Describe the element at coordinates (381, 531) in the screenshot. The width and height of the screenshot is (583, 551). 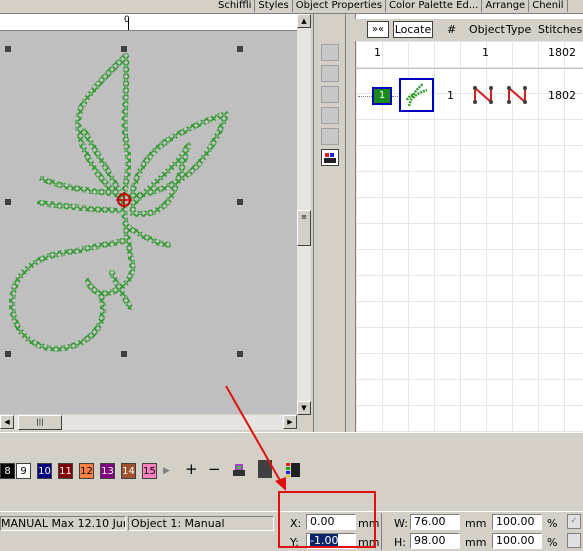
I see `status-divider` at that location.